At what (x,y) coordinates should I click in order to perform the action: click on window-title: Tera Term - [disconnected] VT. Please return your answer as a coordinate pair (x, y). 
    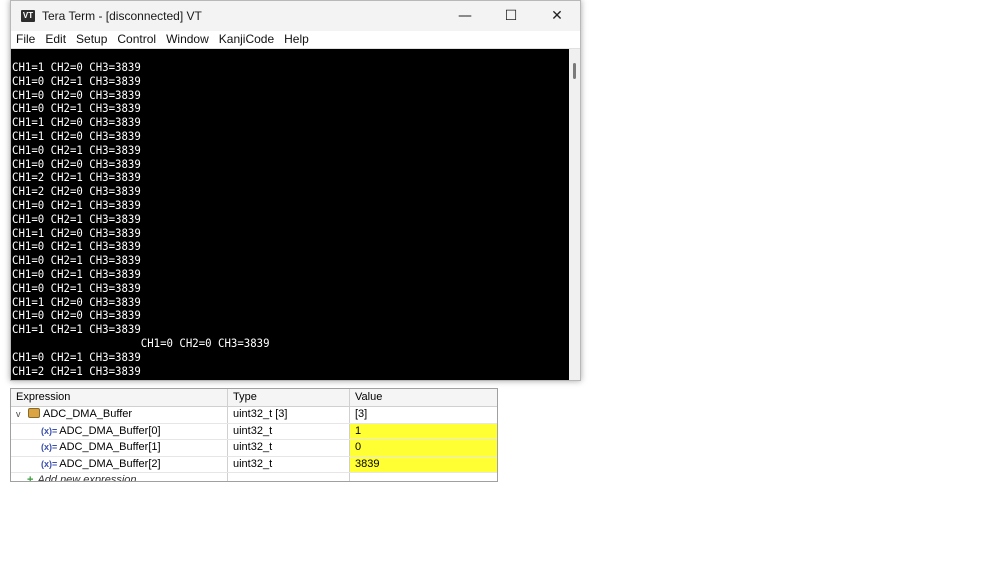
    Looking at the image, I should click on (122, 16).